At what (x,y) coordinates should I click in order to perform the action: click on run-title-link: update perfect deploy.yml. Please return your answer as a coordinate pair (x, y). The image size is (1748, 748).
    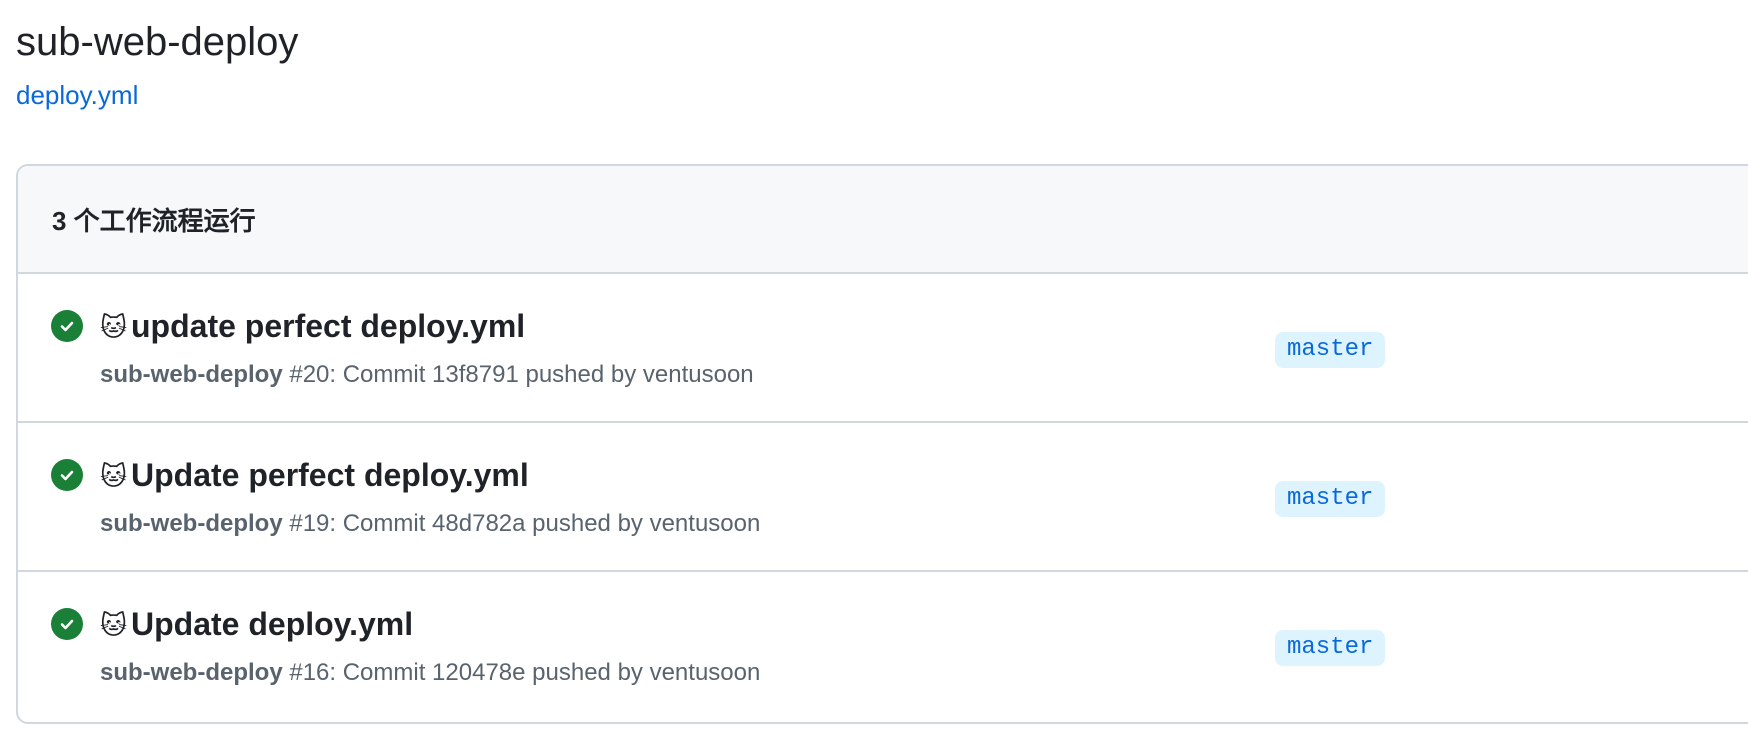
    Looking at the image, I should click on (328, 326).